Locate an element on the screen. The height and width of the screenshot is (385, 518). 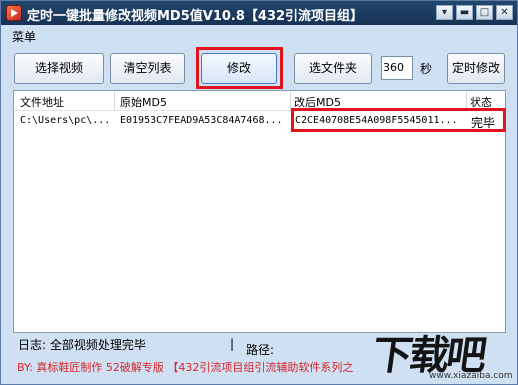
window-title: 定时一键批量修改视频MD5值V10.8【432引流项目组】 is located at coordinates (195, 16).